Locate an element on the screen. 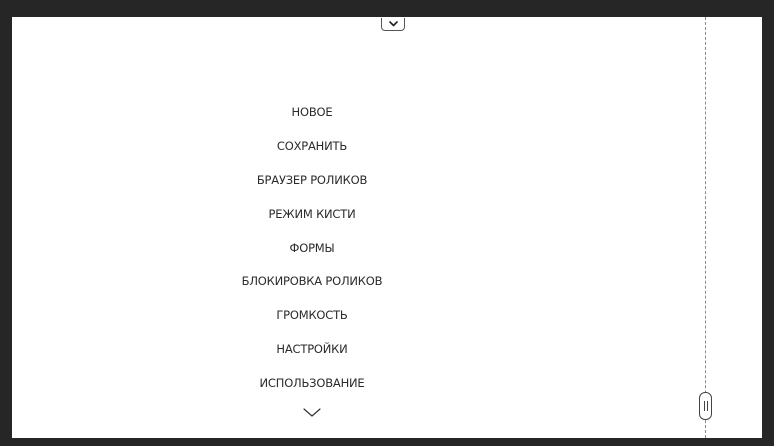  divider-drag-handle is located at coordinates (705, 406).